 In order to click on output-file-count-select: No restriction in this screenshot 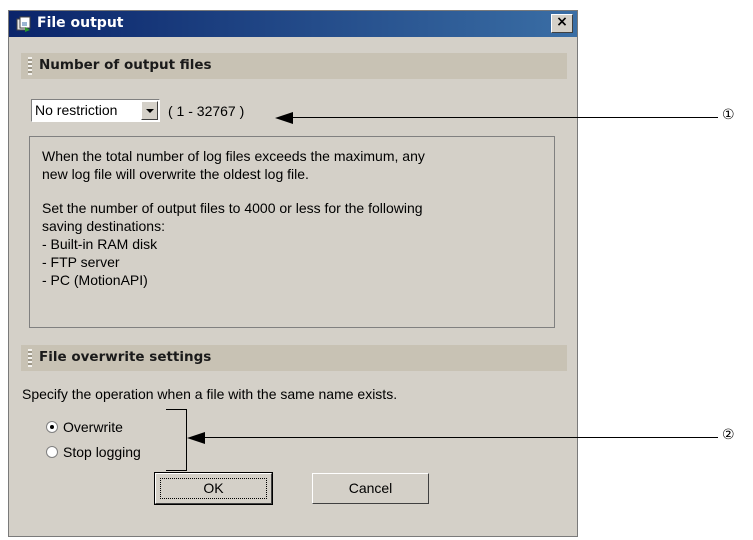, I will do `click(95, 110)`.